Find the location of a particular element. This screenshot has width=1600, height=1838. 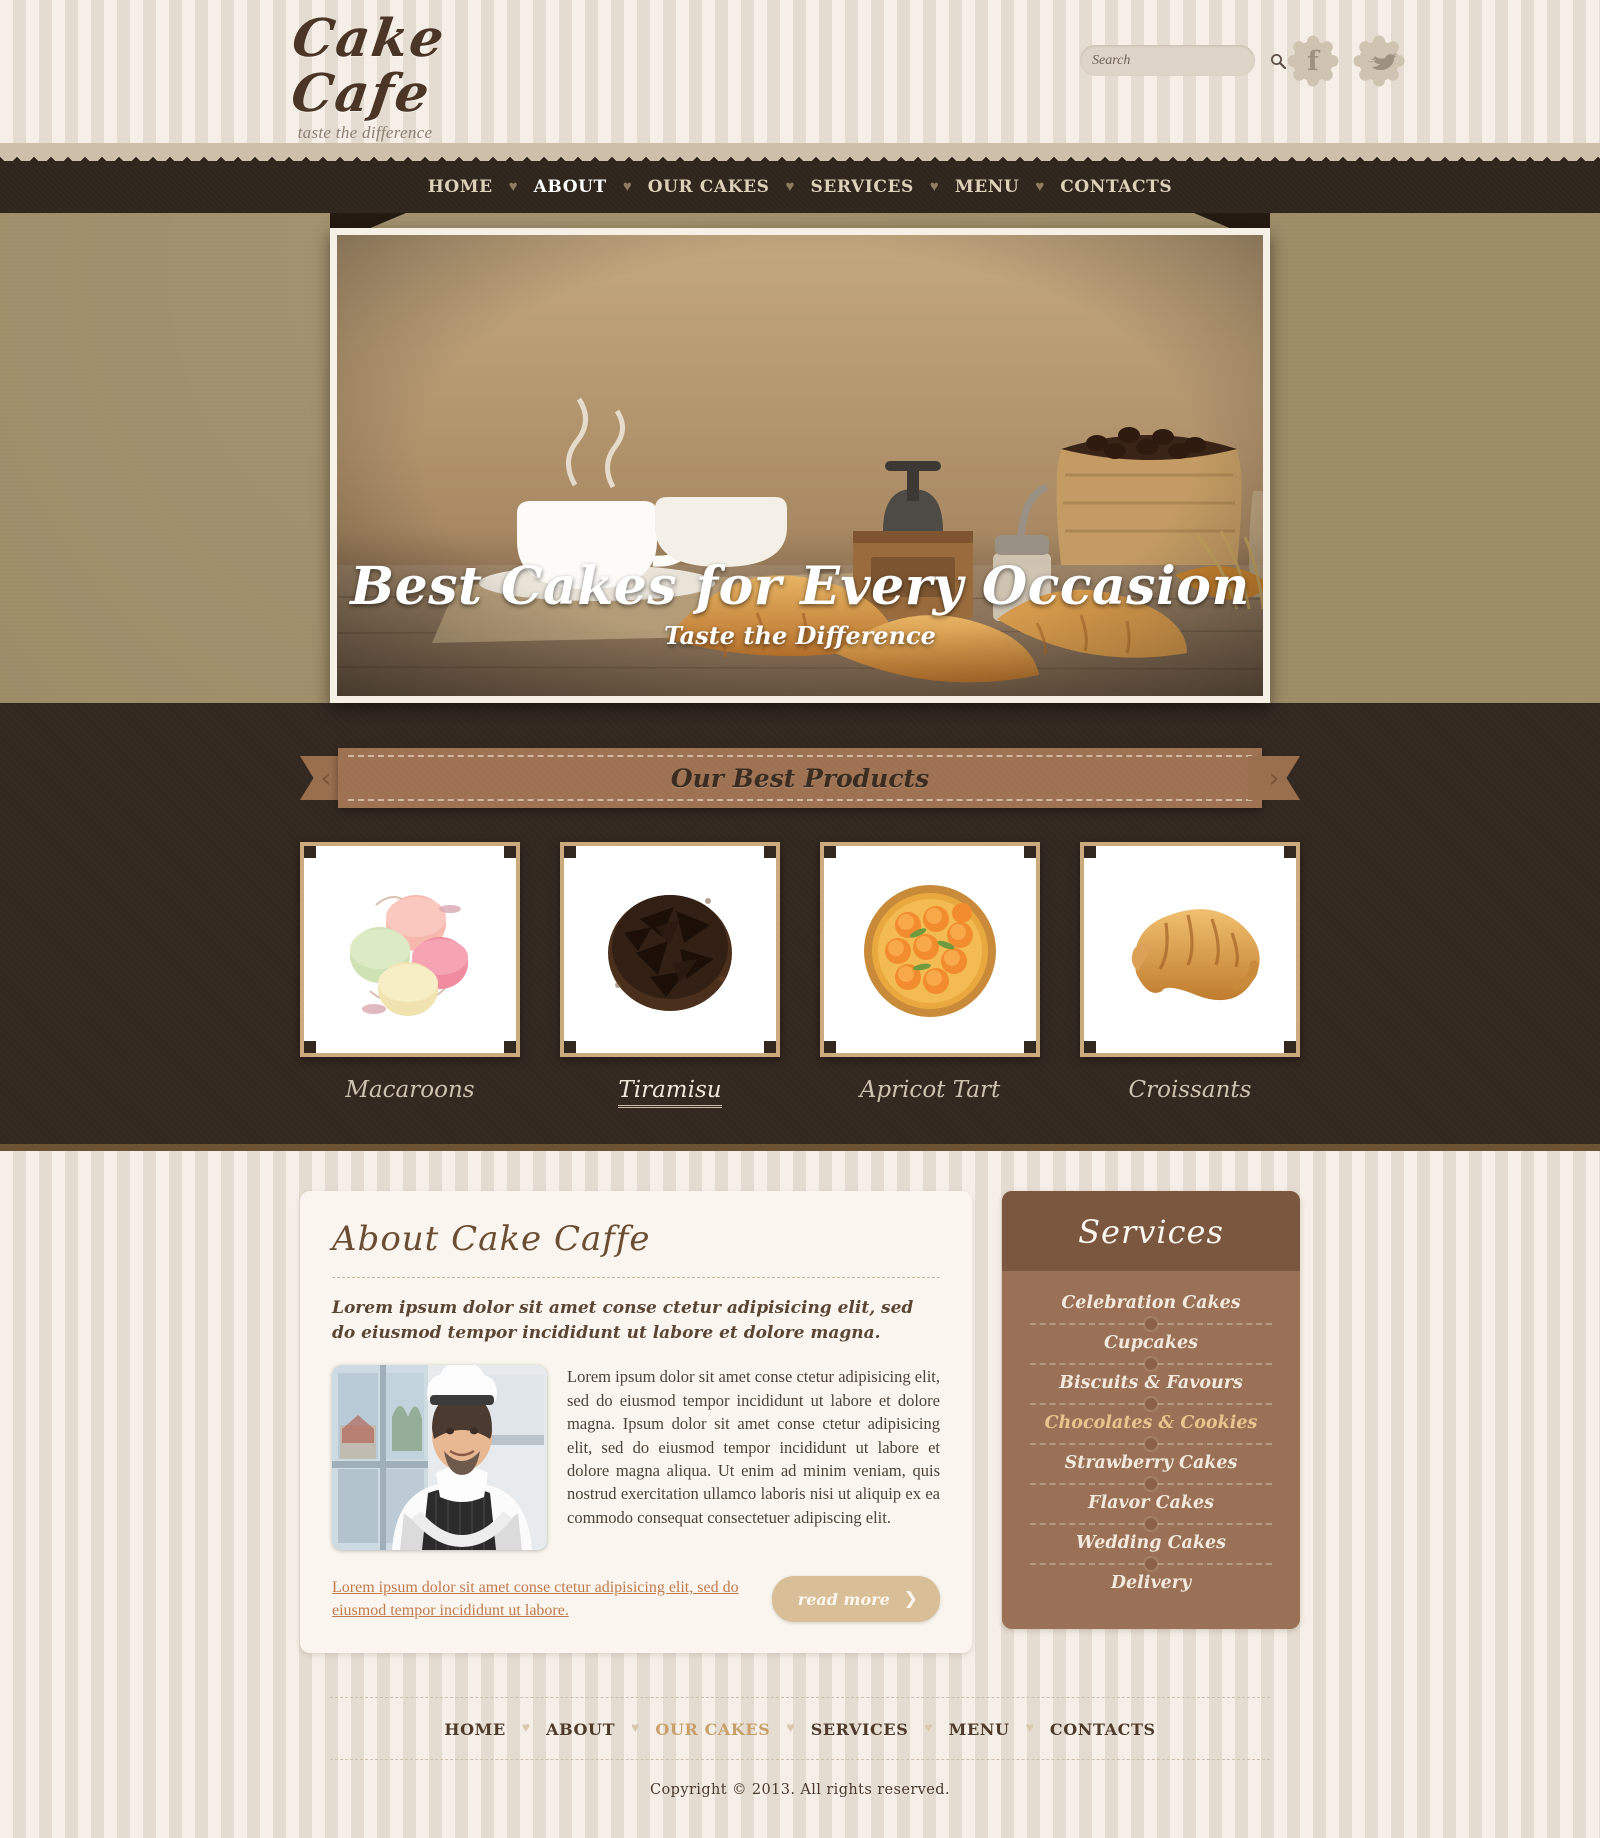

site-logo: Cake Cafe taste the difference is located at coordinates (365, 75).